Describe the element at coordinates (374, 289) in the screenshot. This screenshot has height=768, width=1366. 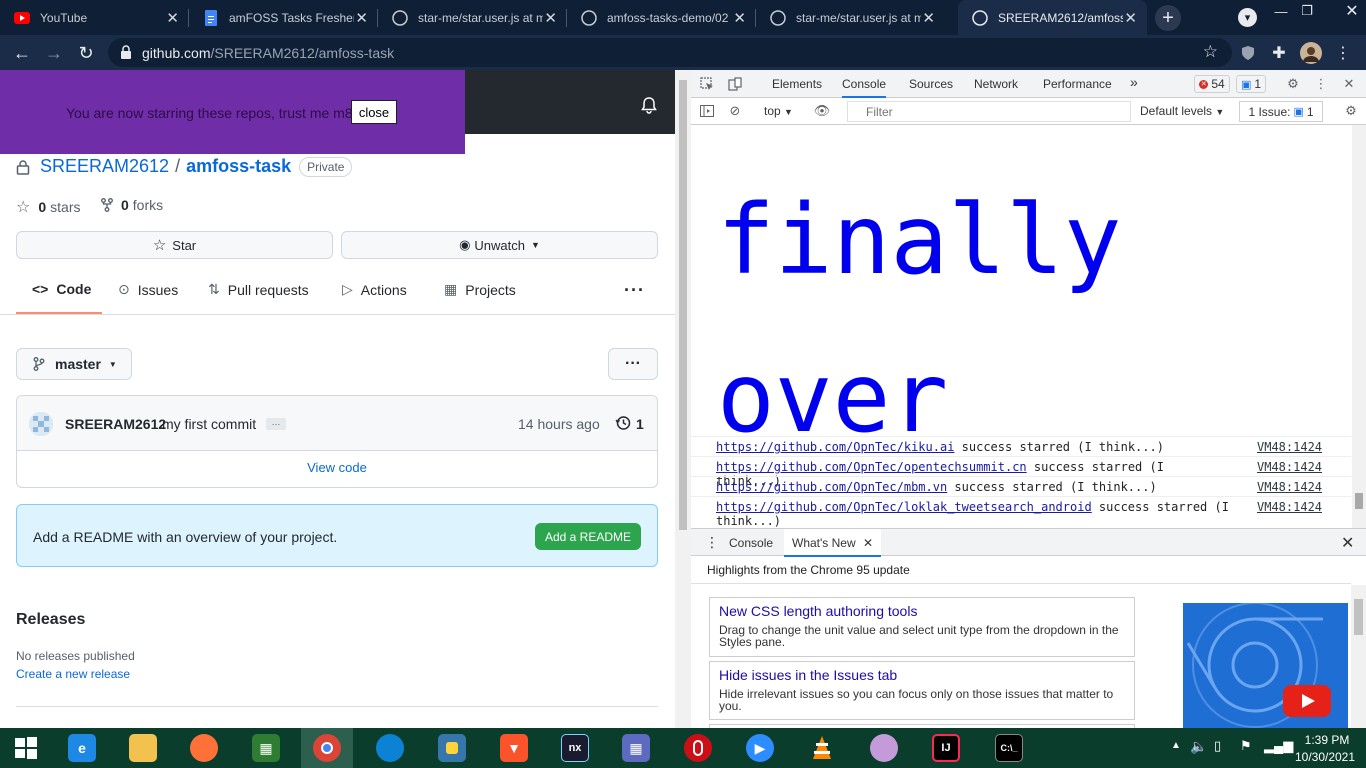
I see `tab-actions: ▷ Actions` at that location.